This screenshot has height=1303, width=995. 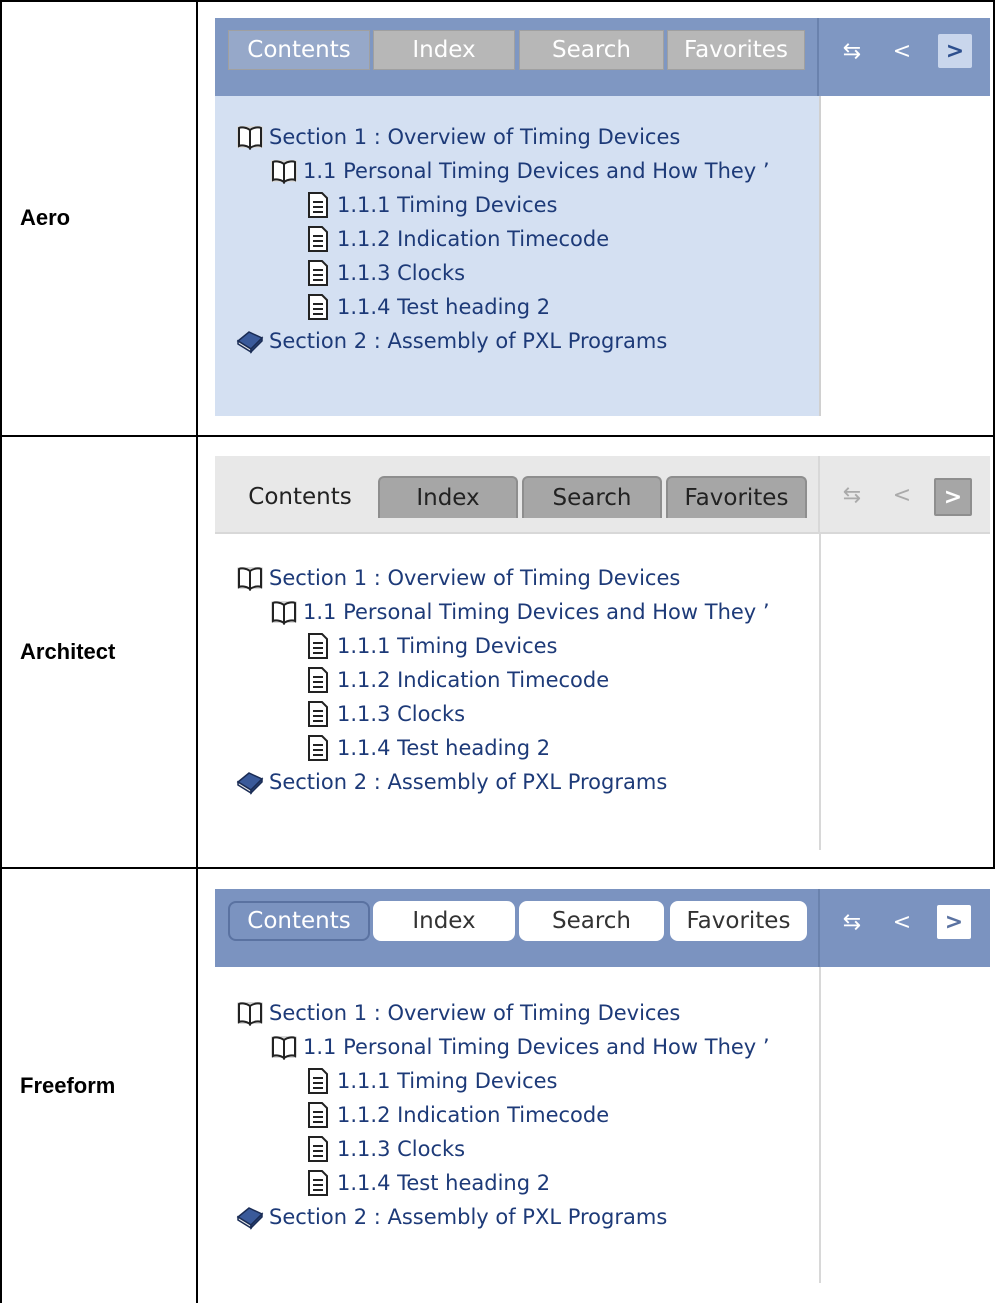 I want to click on help-toolbar-aero: Contents Index Search Favorites ⇆ < >, so click(x=602, y=57).